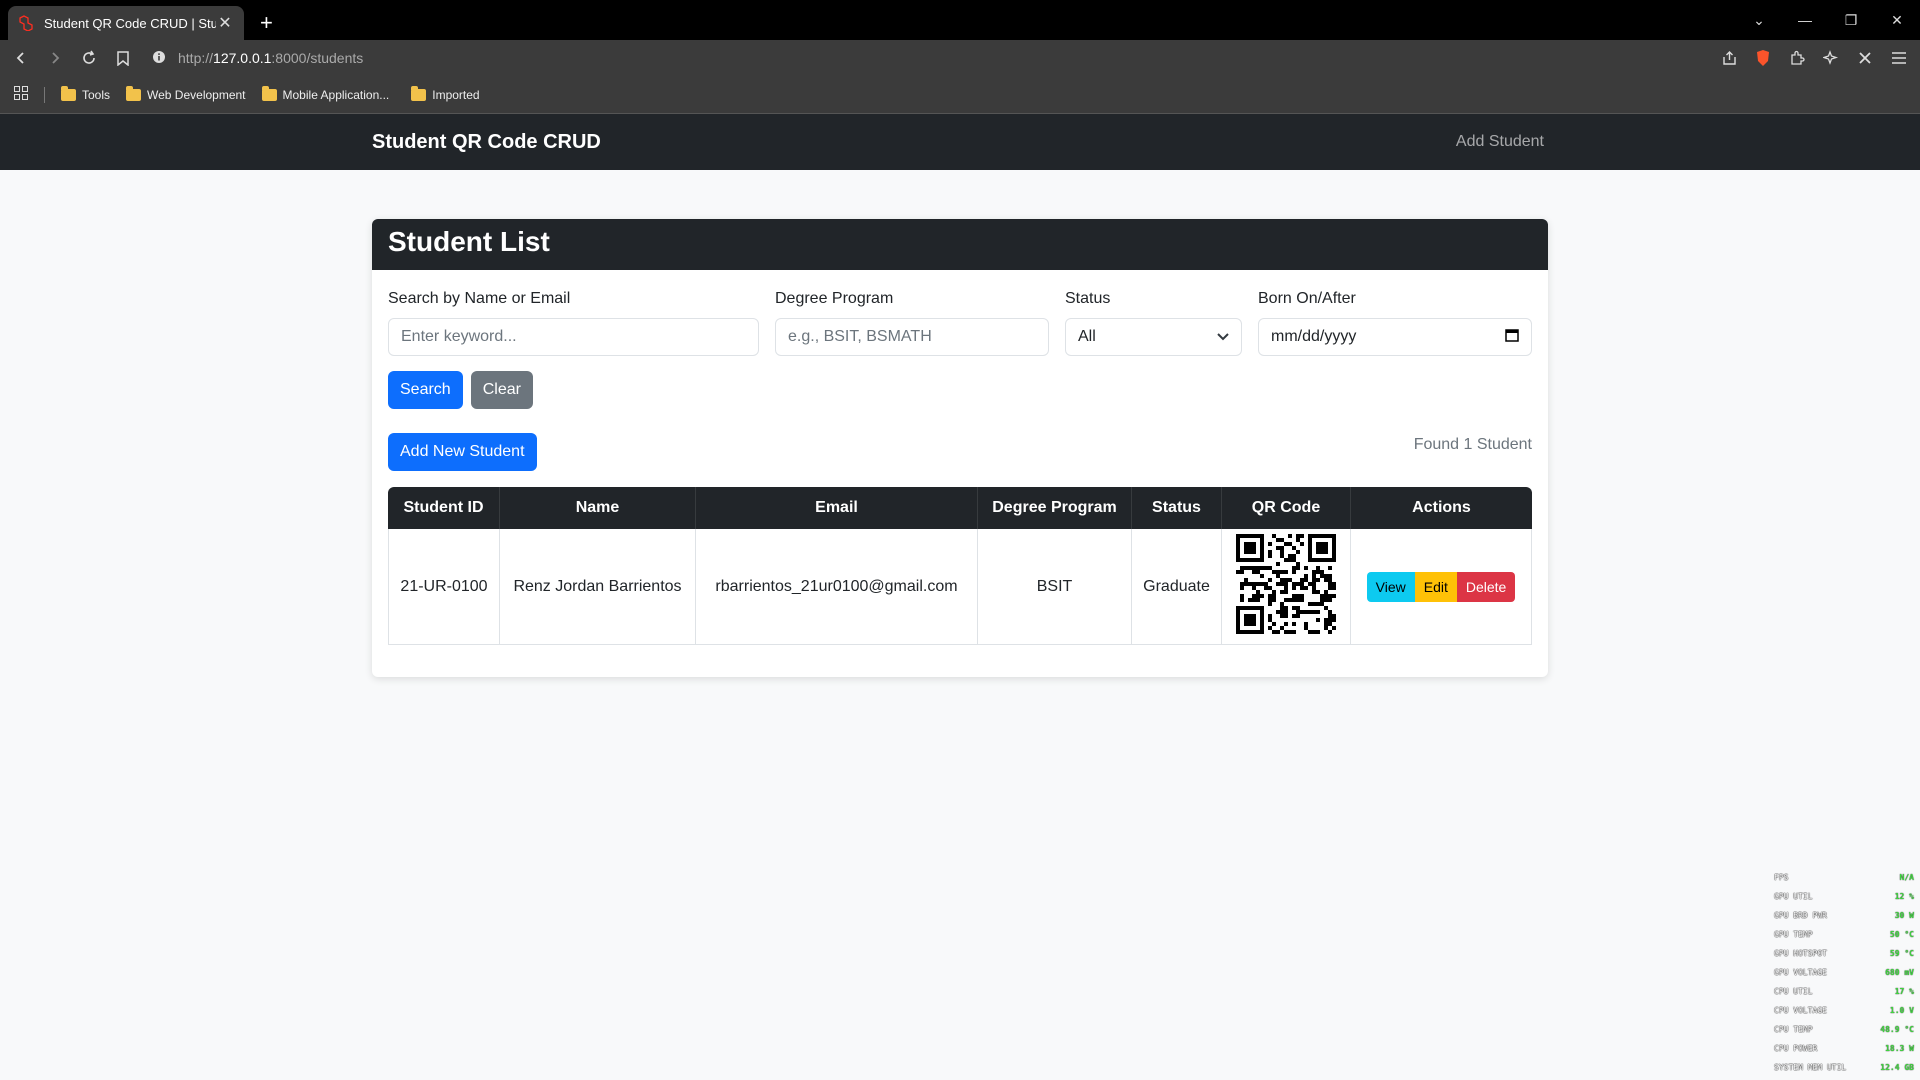 Image resolution: width=1920 pixels, height=1080 pixels. I want to click on status-select: All, so click(1153, 337).